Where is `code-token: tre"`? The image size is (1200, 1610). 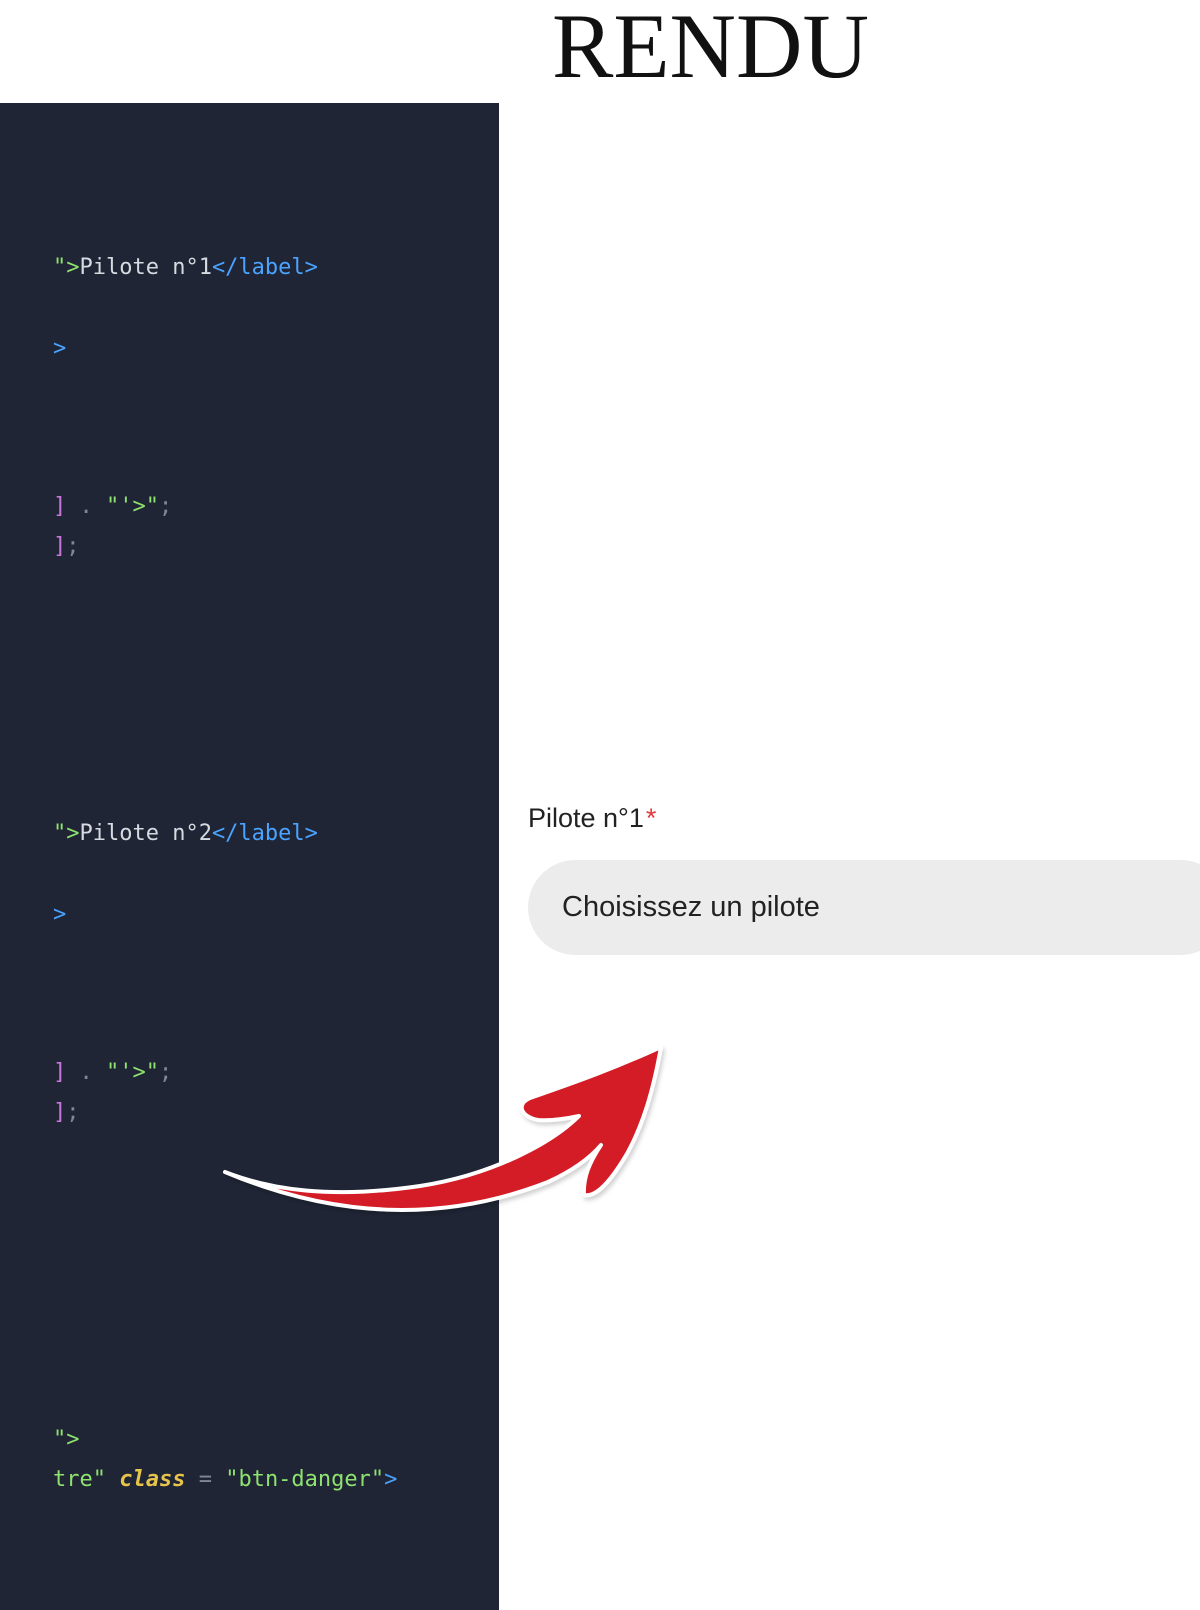 code-token: tre" is located at coordinates (79, 1479).